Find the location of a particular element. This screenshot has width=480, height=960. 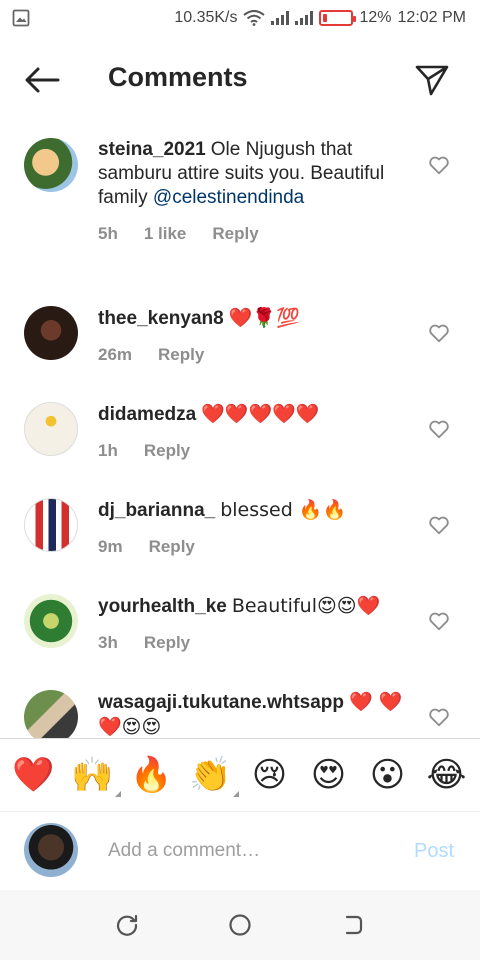

back-icon is located at coordinates (354, 925).